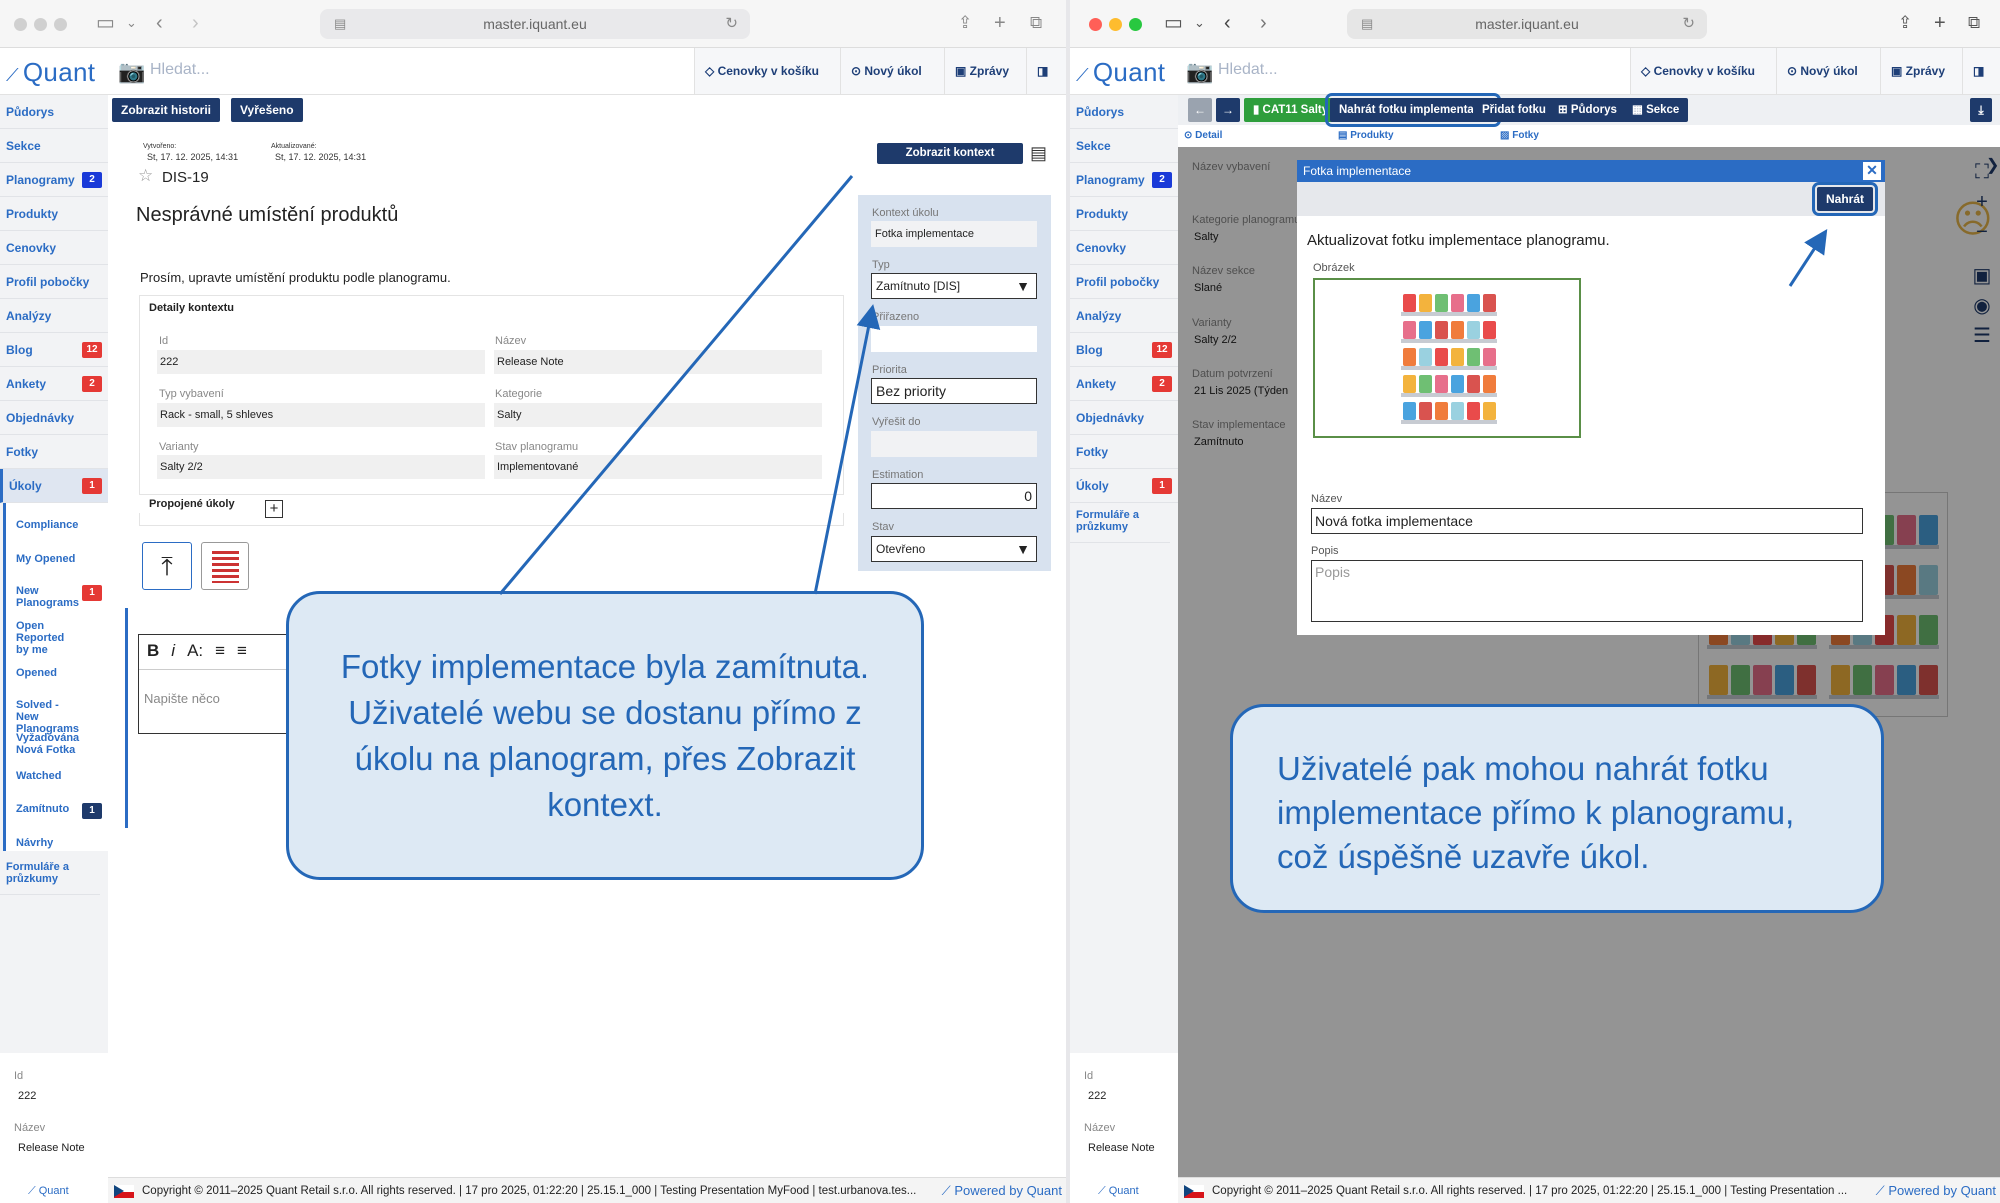  What do you see at coordinates (48, 776) in the screenshot?
I see `submenu-item: Watched` at bounding box center [48, 776].